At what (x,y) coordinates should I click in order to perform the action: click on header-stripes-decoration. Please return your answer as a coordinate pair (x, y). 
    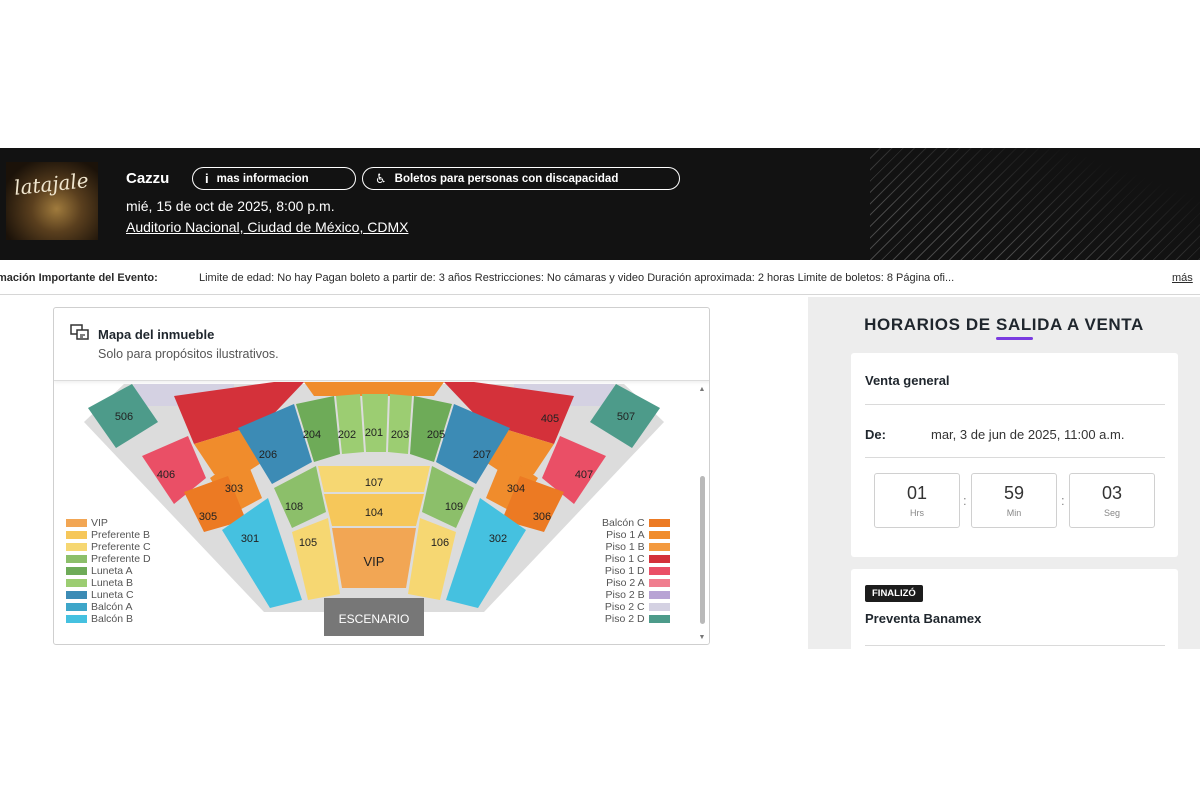
    Looking at the image, I should click on (1035, 204).